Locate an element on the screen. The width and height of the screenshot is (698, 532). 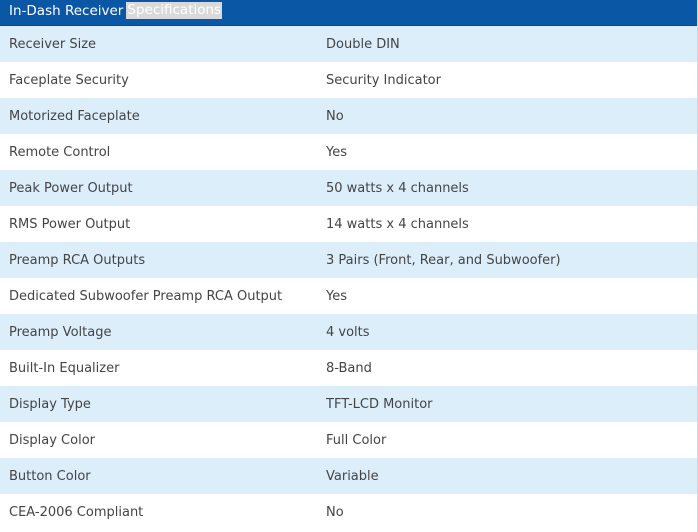
spec-label: Preamp Voltage is located at coordinates (60, 332).